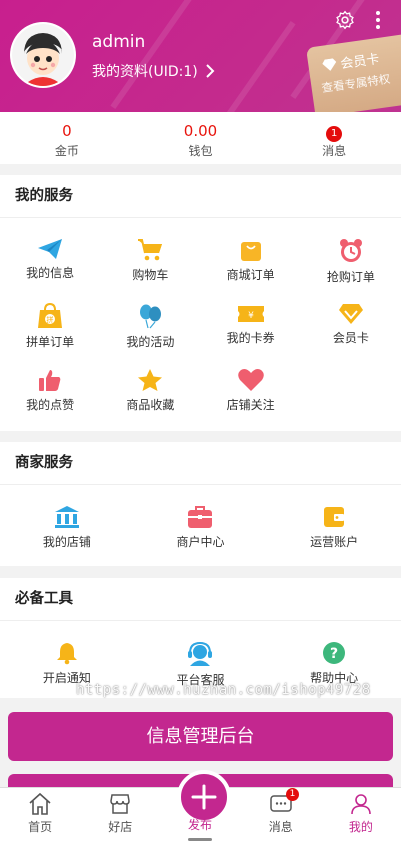 The width and height of the screenshot is (401, 843). I want to click on service-my-activities: 我的活动, so click(150, 321).